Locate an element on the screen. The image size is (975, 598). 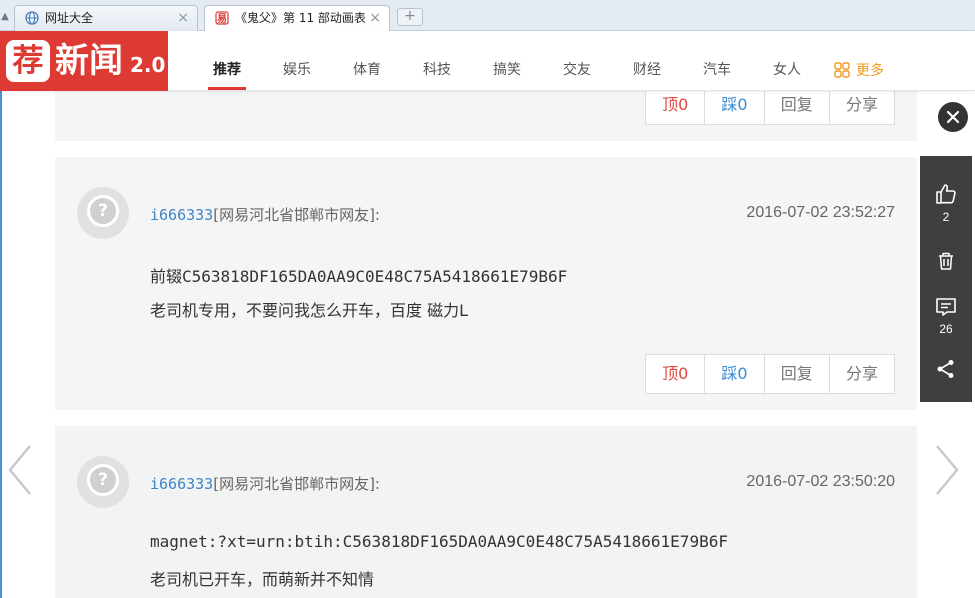
page-left-border is located at coordinates (1, 314).